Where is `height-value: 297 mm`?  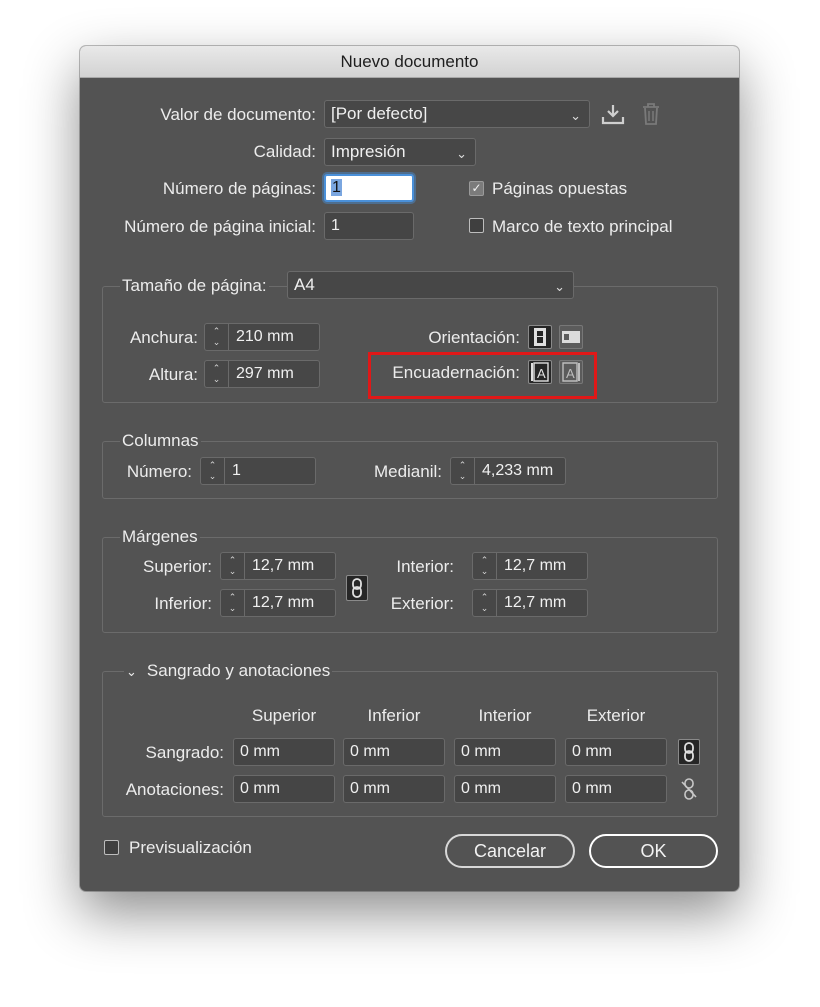 height-value: 297 mm is located at coordinates (265, 373).